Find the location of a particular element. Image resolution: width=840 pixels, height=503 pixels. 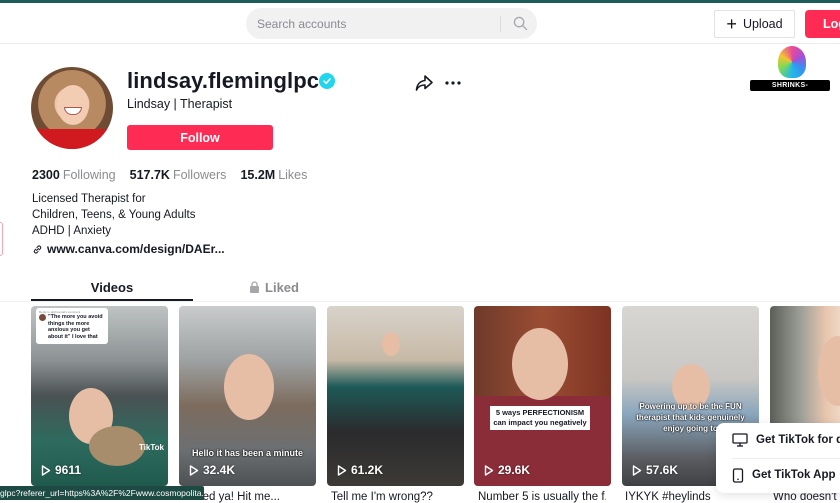

video-caption: Tell me I'm wrong?? is located at coordinates (399, 497).